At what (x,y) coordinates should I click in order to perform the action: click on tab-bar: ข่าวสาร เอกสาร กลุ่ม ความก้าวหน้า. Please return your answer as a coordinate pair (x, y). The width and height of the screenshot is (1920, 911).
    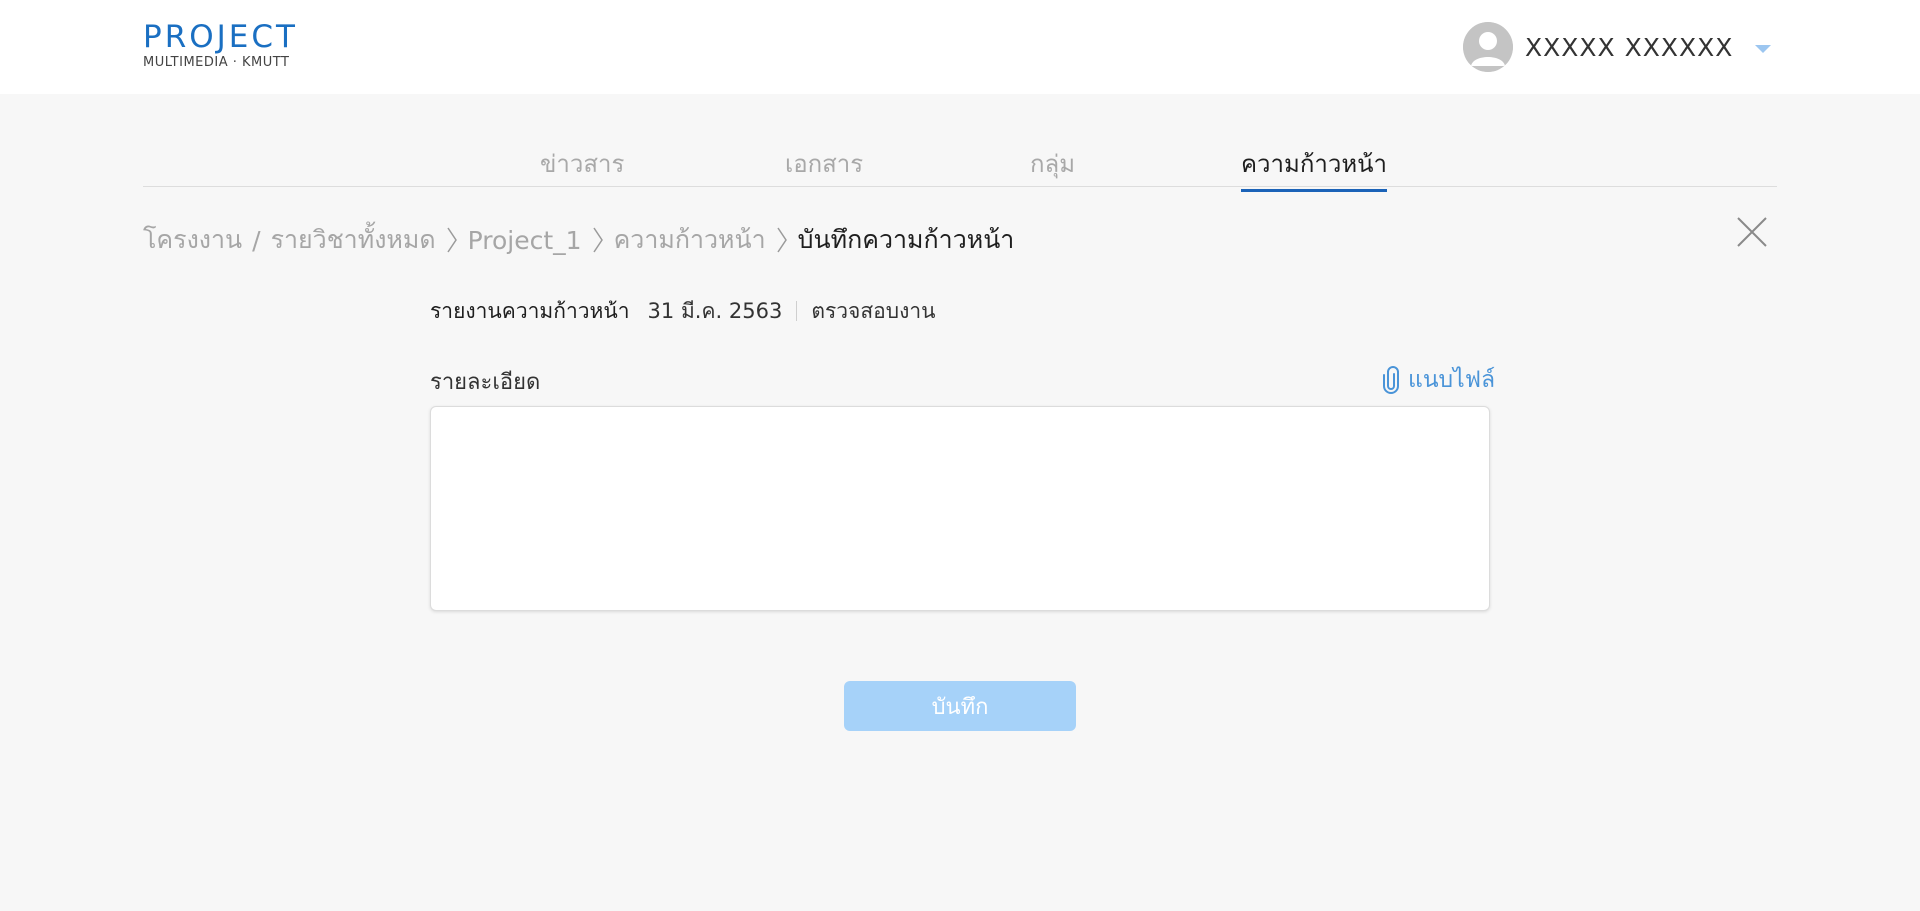
    Looking at the image, I should click on (960, 161).